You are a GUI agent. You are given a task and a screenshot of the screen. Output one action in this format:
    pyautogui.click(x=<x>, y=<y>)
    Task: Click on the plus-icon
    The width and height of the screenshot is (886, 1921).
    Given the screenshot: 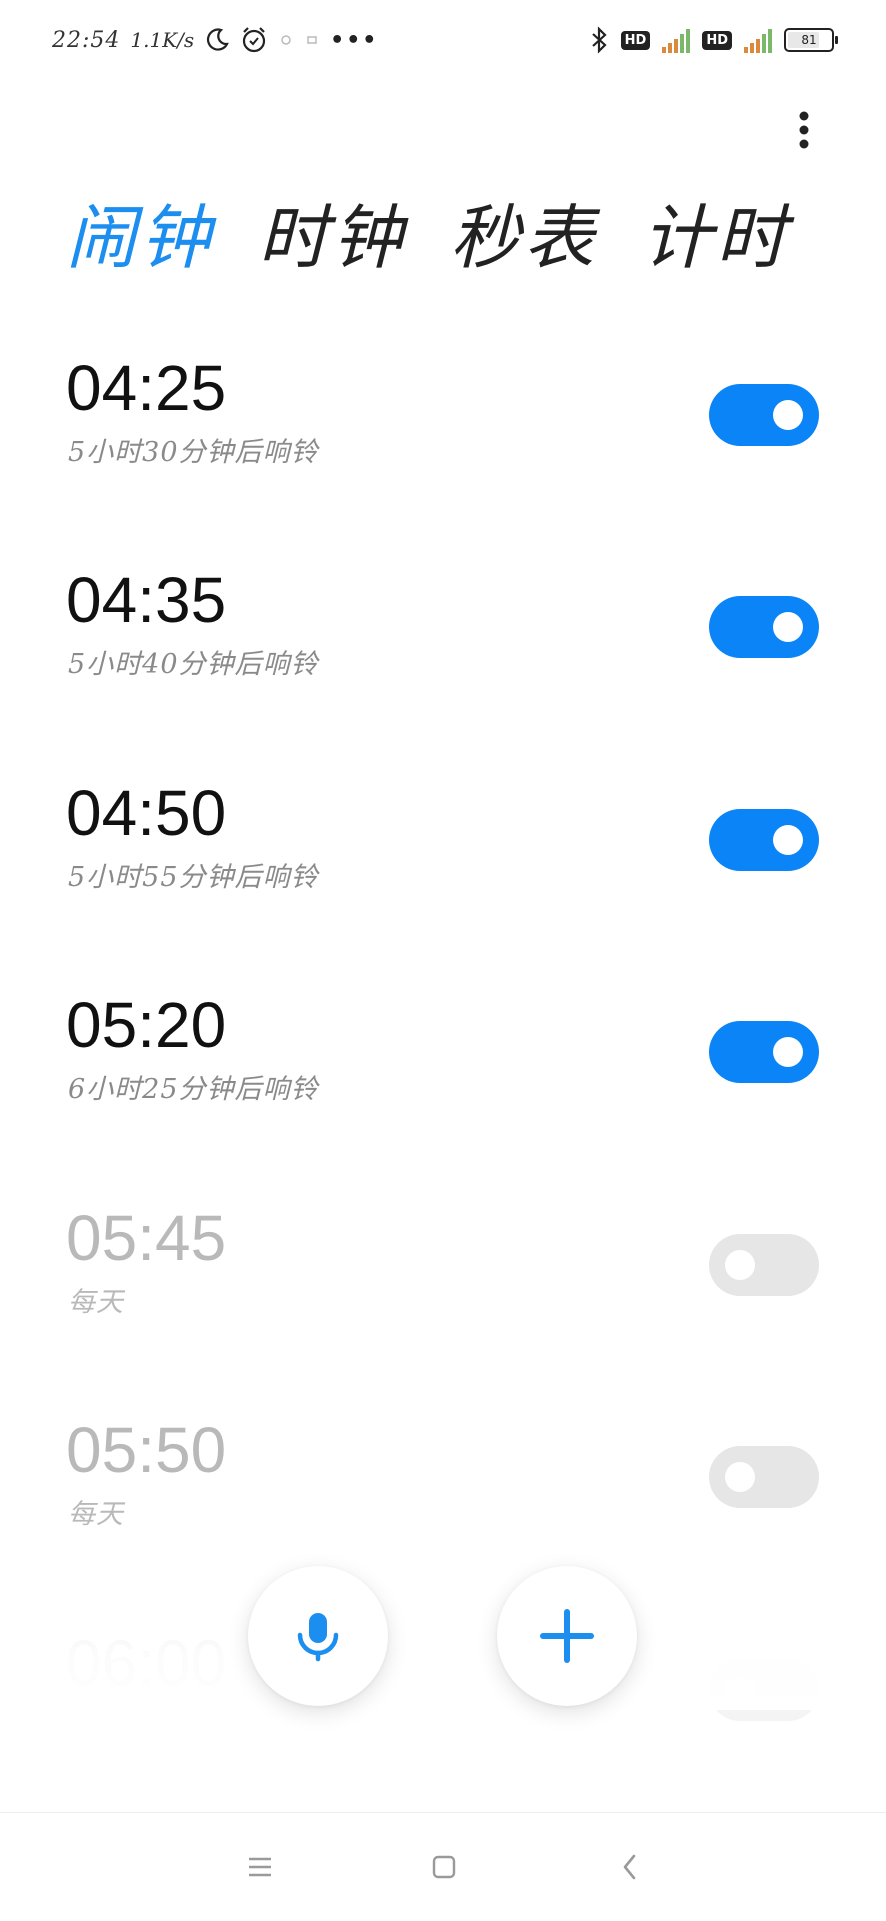 What is the action you would take?
    pyautogui.click(x=567, y=1636)
    